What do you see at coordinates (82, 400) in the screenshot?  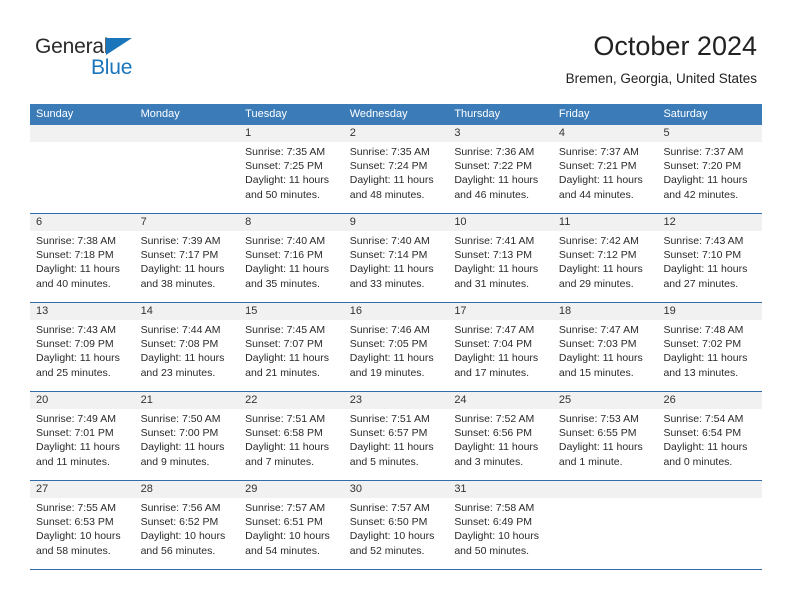 I see `day-number: 20` at bounding box center [82, 400].